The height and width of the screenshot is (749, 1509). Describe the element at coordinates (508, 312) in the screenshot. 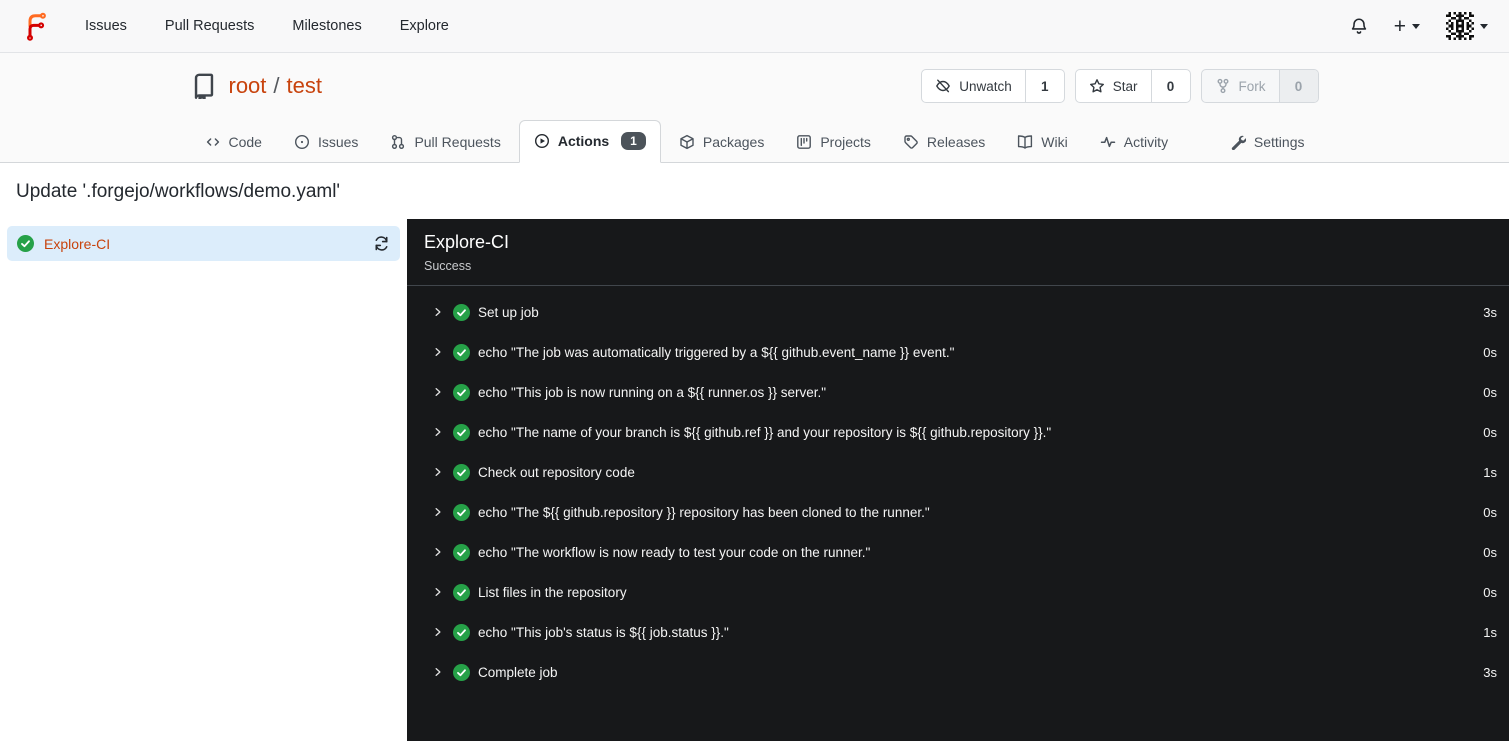

I see `step-name: Set up job` at that location.